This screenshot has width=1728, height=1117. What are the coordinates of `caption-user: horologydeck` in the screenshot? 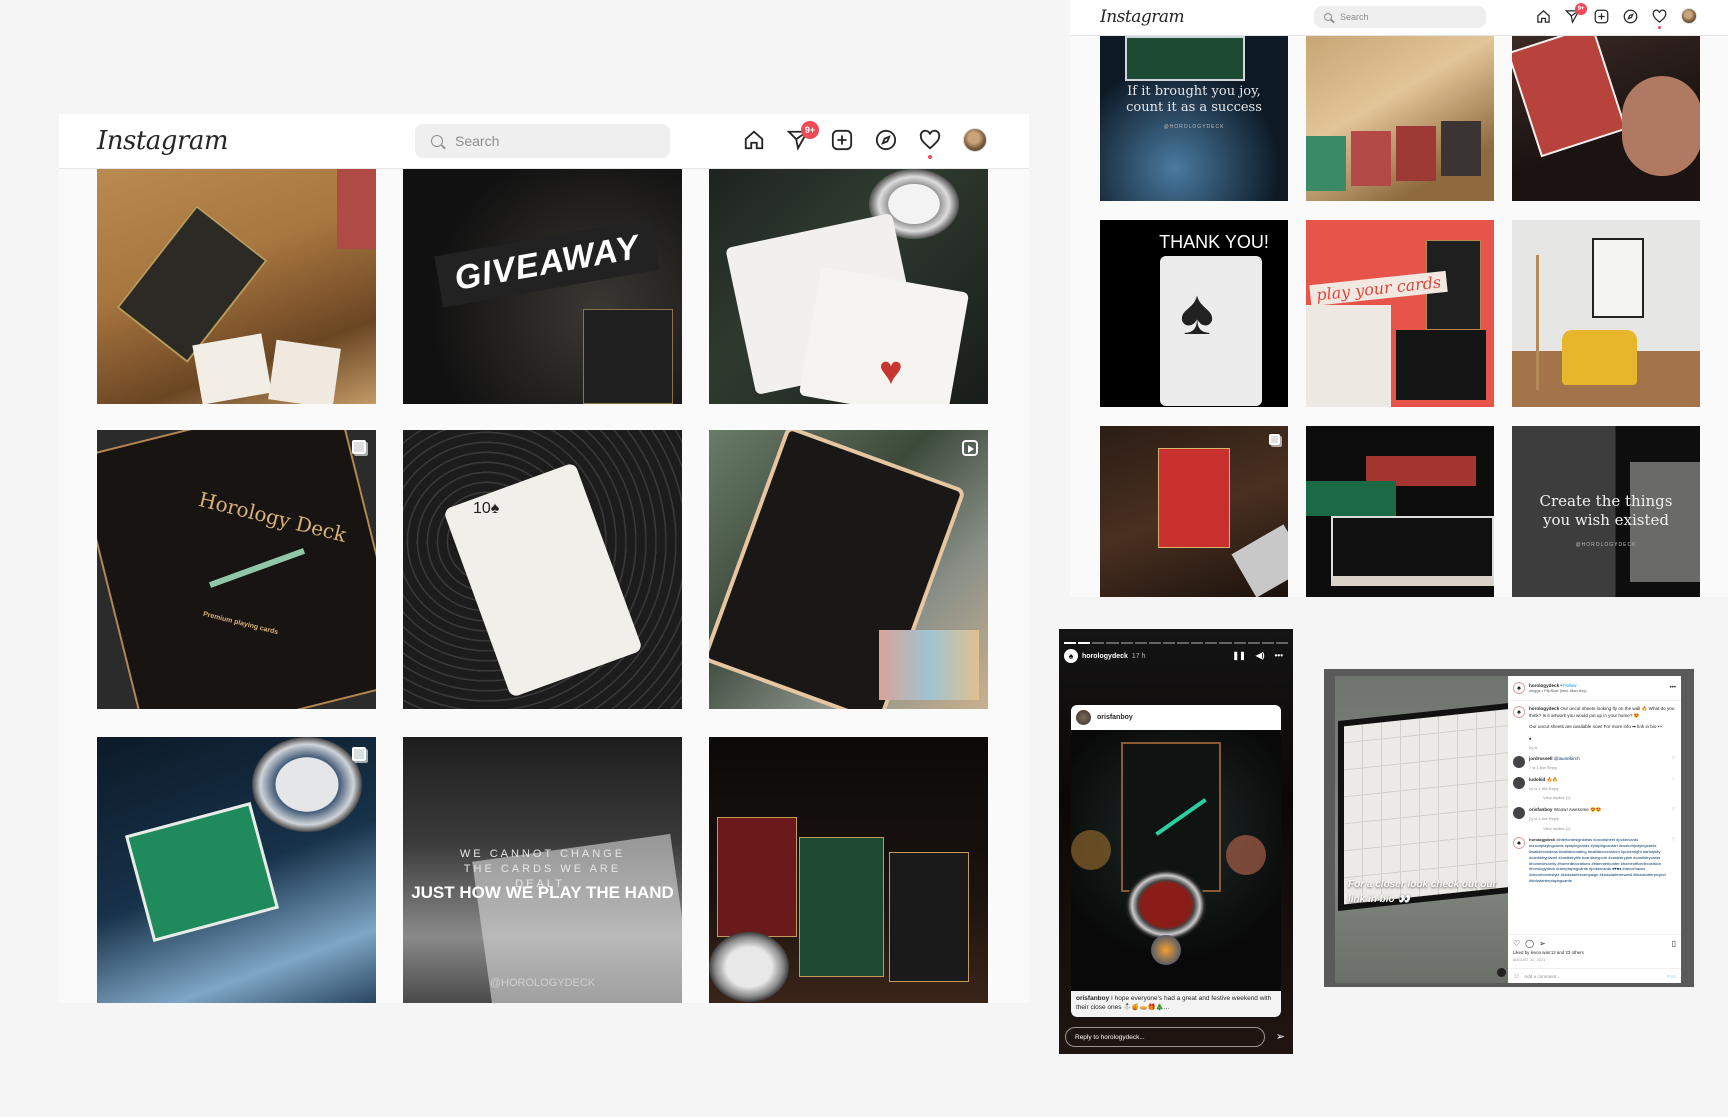 It's located at (1544, 708).